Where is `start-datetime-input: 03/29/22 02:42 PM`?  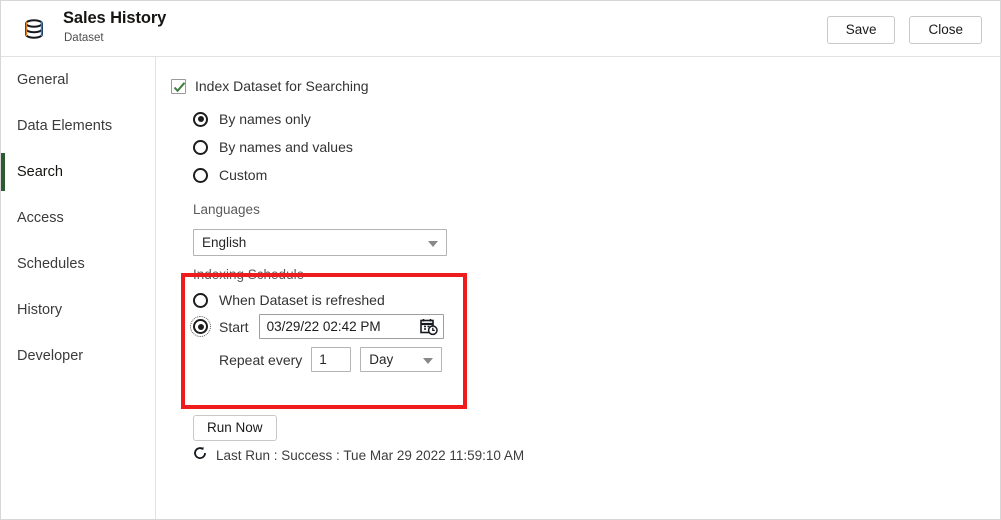
start-datetime-input: 03/29/22 02:42 PM is located at coordinates (351, 326).